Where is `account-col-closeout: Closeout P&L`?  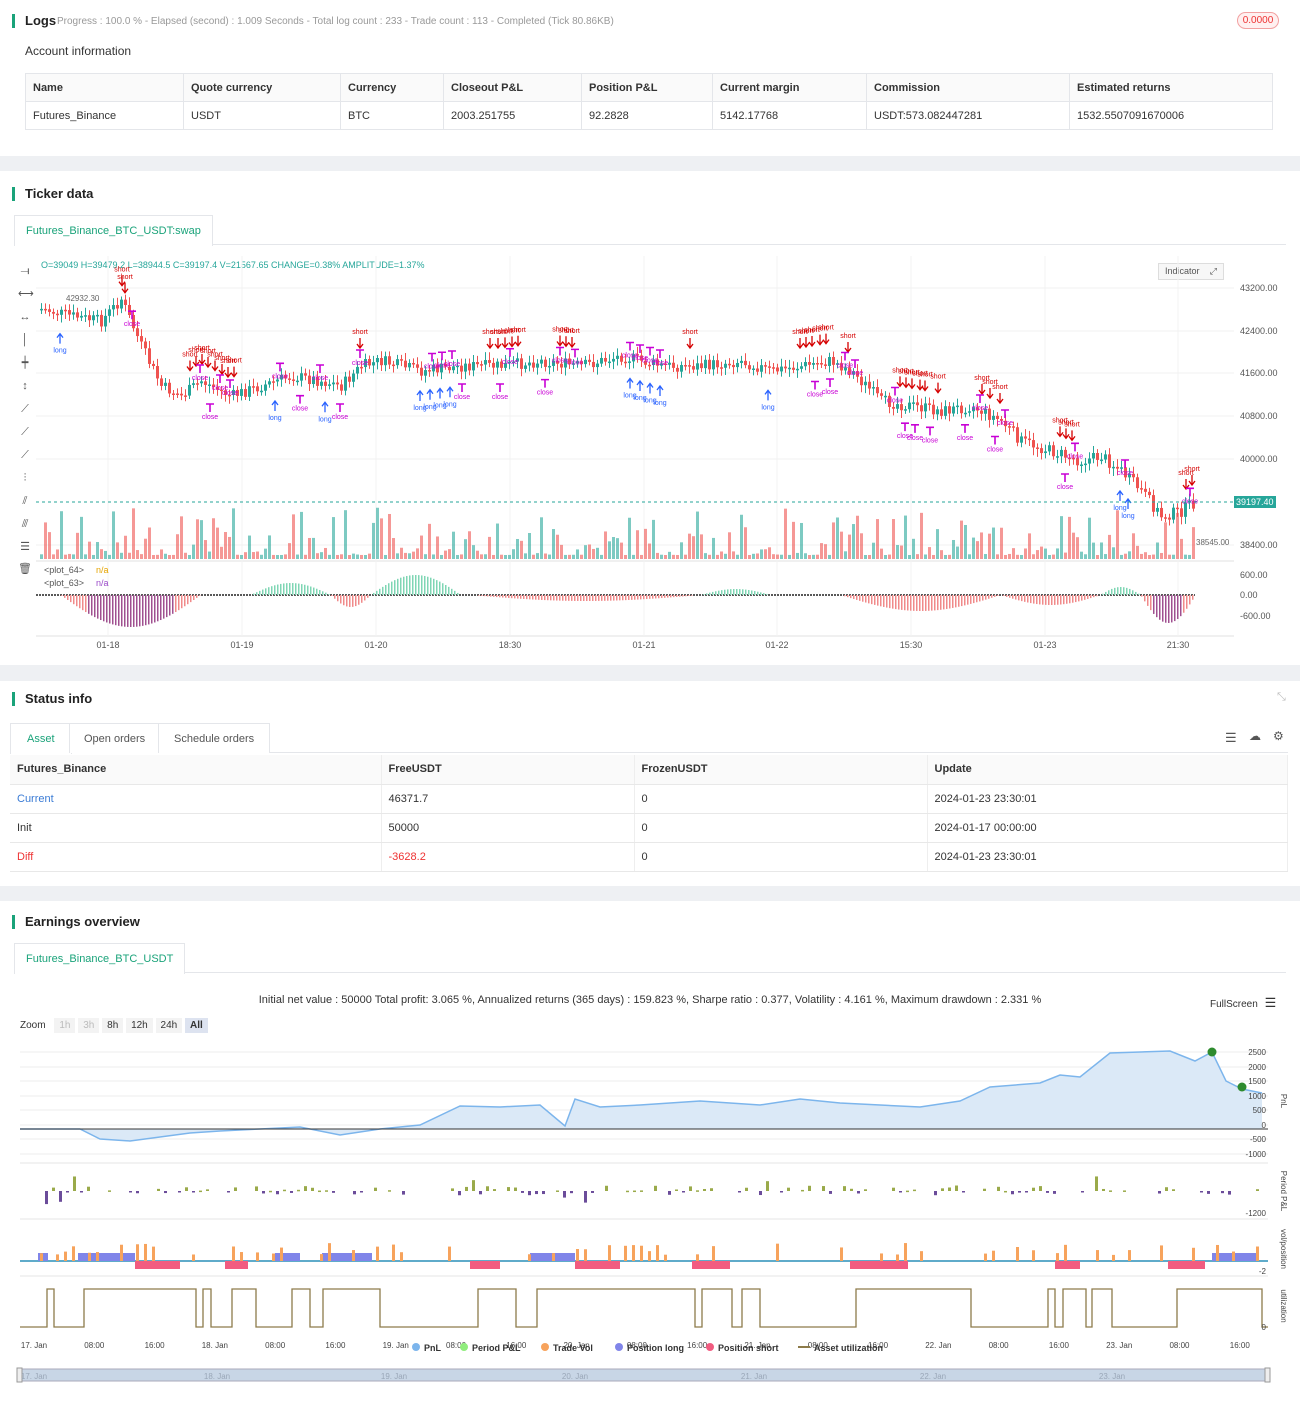 account-col-closeout: Closeout P&L is located at coordinates (512, 87).